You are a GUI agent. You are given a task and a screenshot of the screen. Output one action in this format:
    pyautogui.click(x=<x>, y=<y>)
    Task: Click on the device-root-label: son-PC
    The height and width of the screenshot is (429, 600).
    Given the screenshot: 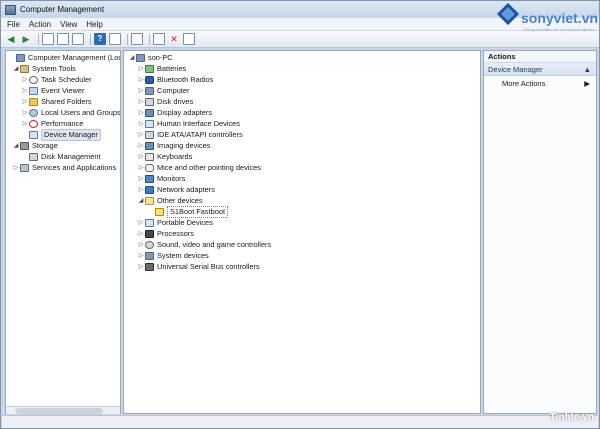 What is the action you would take?
    pyautogui.click(x=160, y=57)
    